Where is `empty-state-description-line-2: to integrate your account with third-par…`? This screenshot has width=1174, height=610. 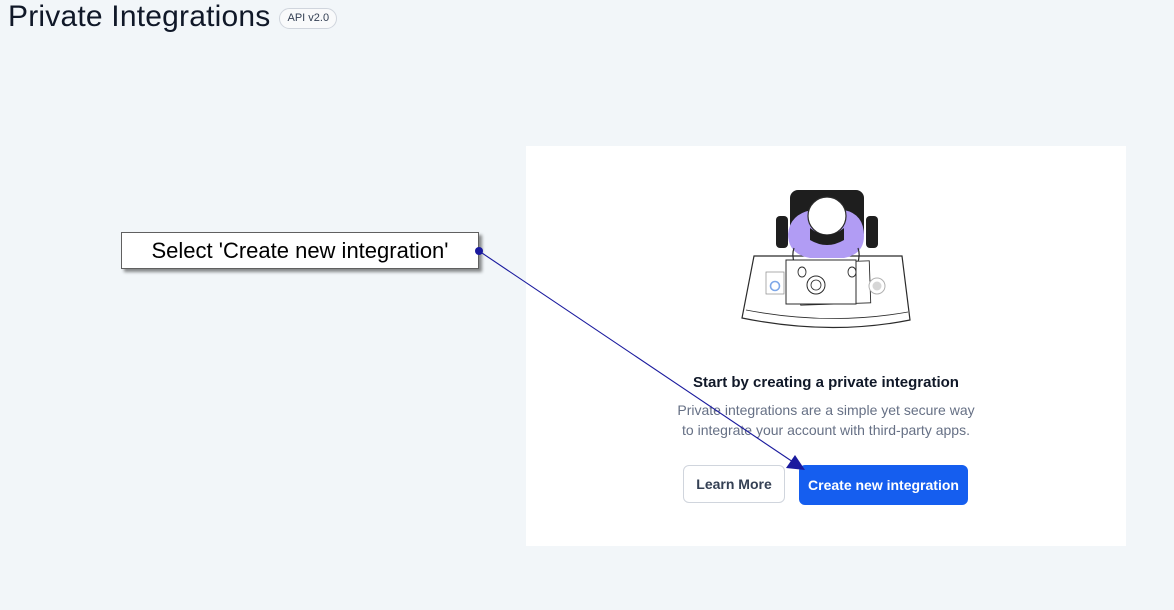 empty-state-description-line-2: to integrate your account with third-par… is located at coordinates (826, 430).